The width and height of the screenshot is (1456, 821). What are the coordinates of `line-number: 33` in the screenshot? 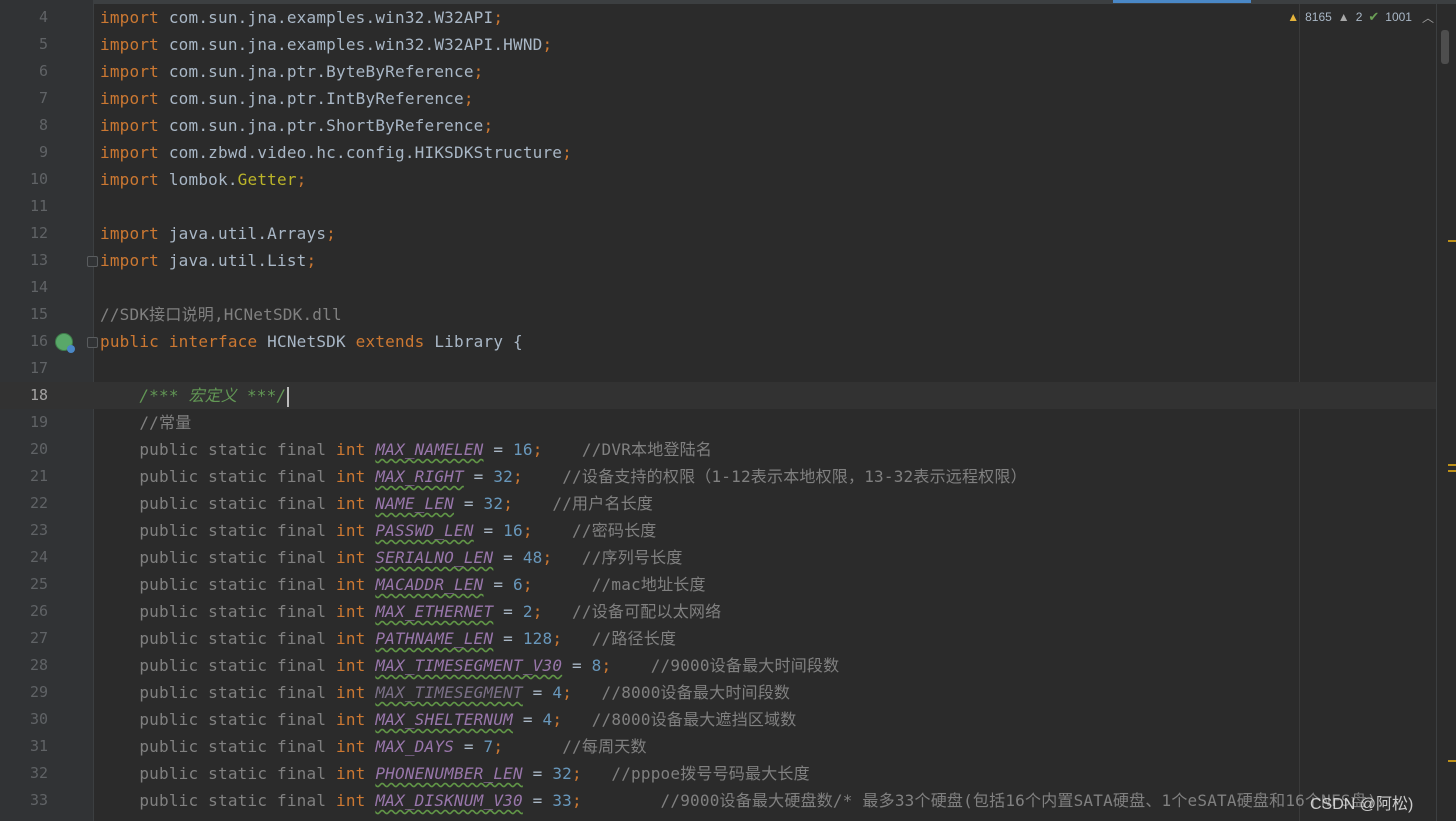 It's located at (38, 800).